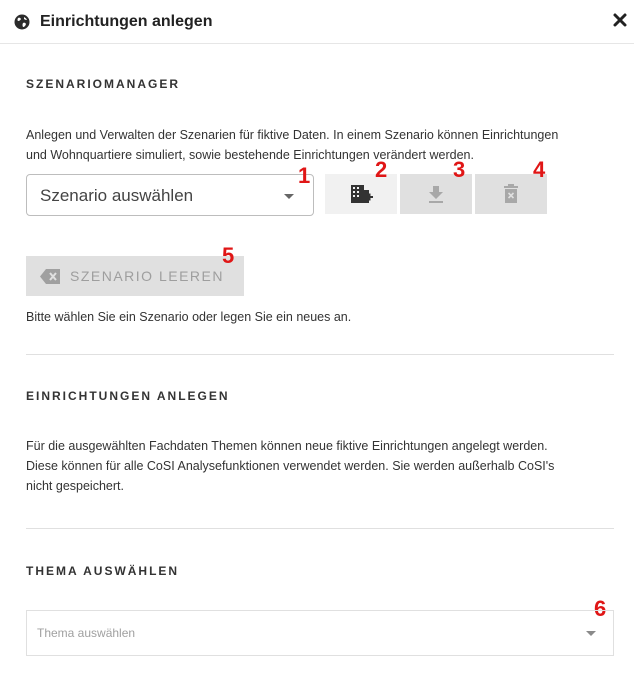 The width and height of the screenshot is (634, 677). I want to click on dialog-header: Einrichtungen anlegen, so click(317, 22).